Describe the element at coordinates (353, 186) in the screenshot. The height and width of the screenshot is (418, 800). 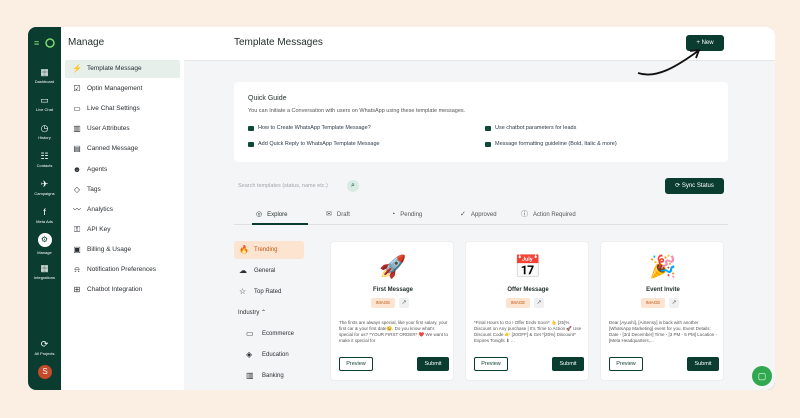
I see `search-icon: ⌕` at that location.